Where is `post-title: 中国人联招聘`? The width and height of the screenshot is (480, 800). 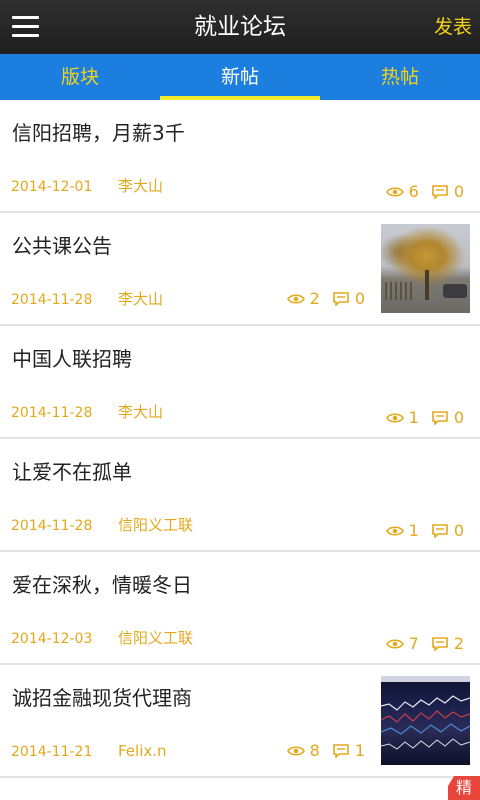 post-title: 中国人联招聘 is located at coordinates (72, 359).